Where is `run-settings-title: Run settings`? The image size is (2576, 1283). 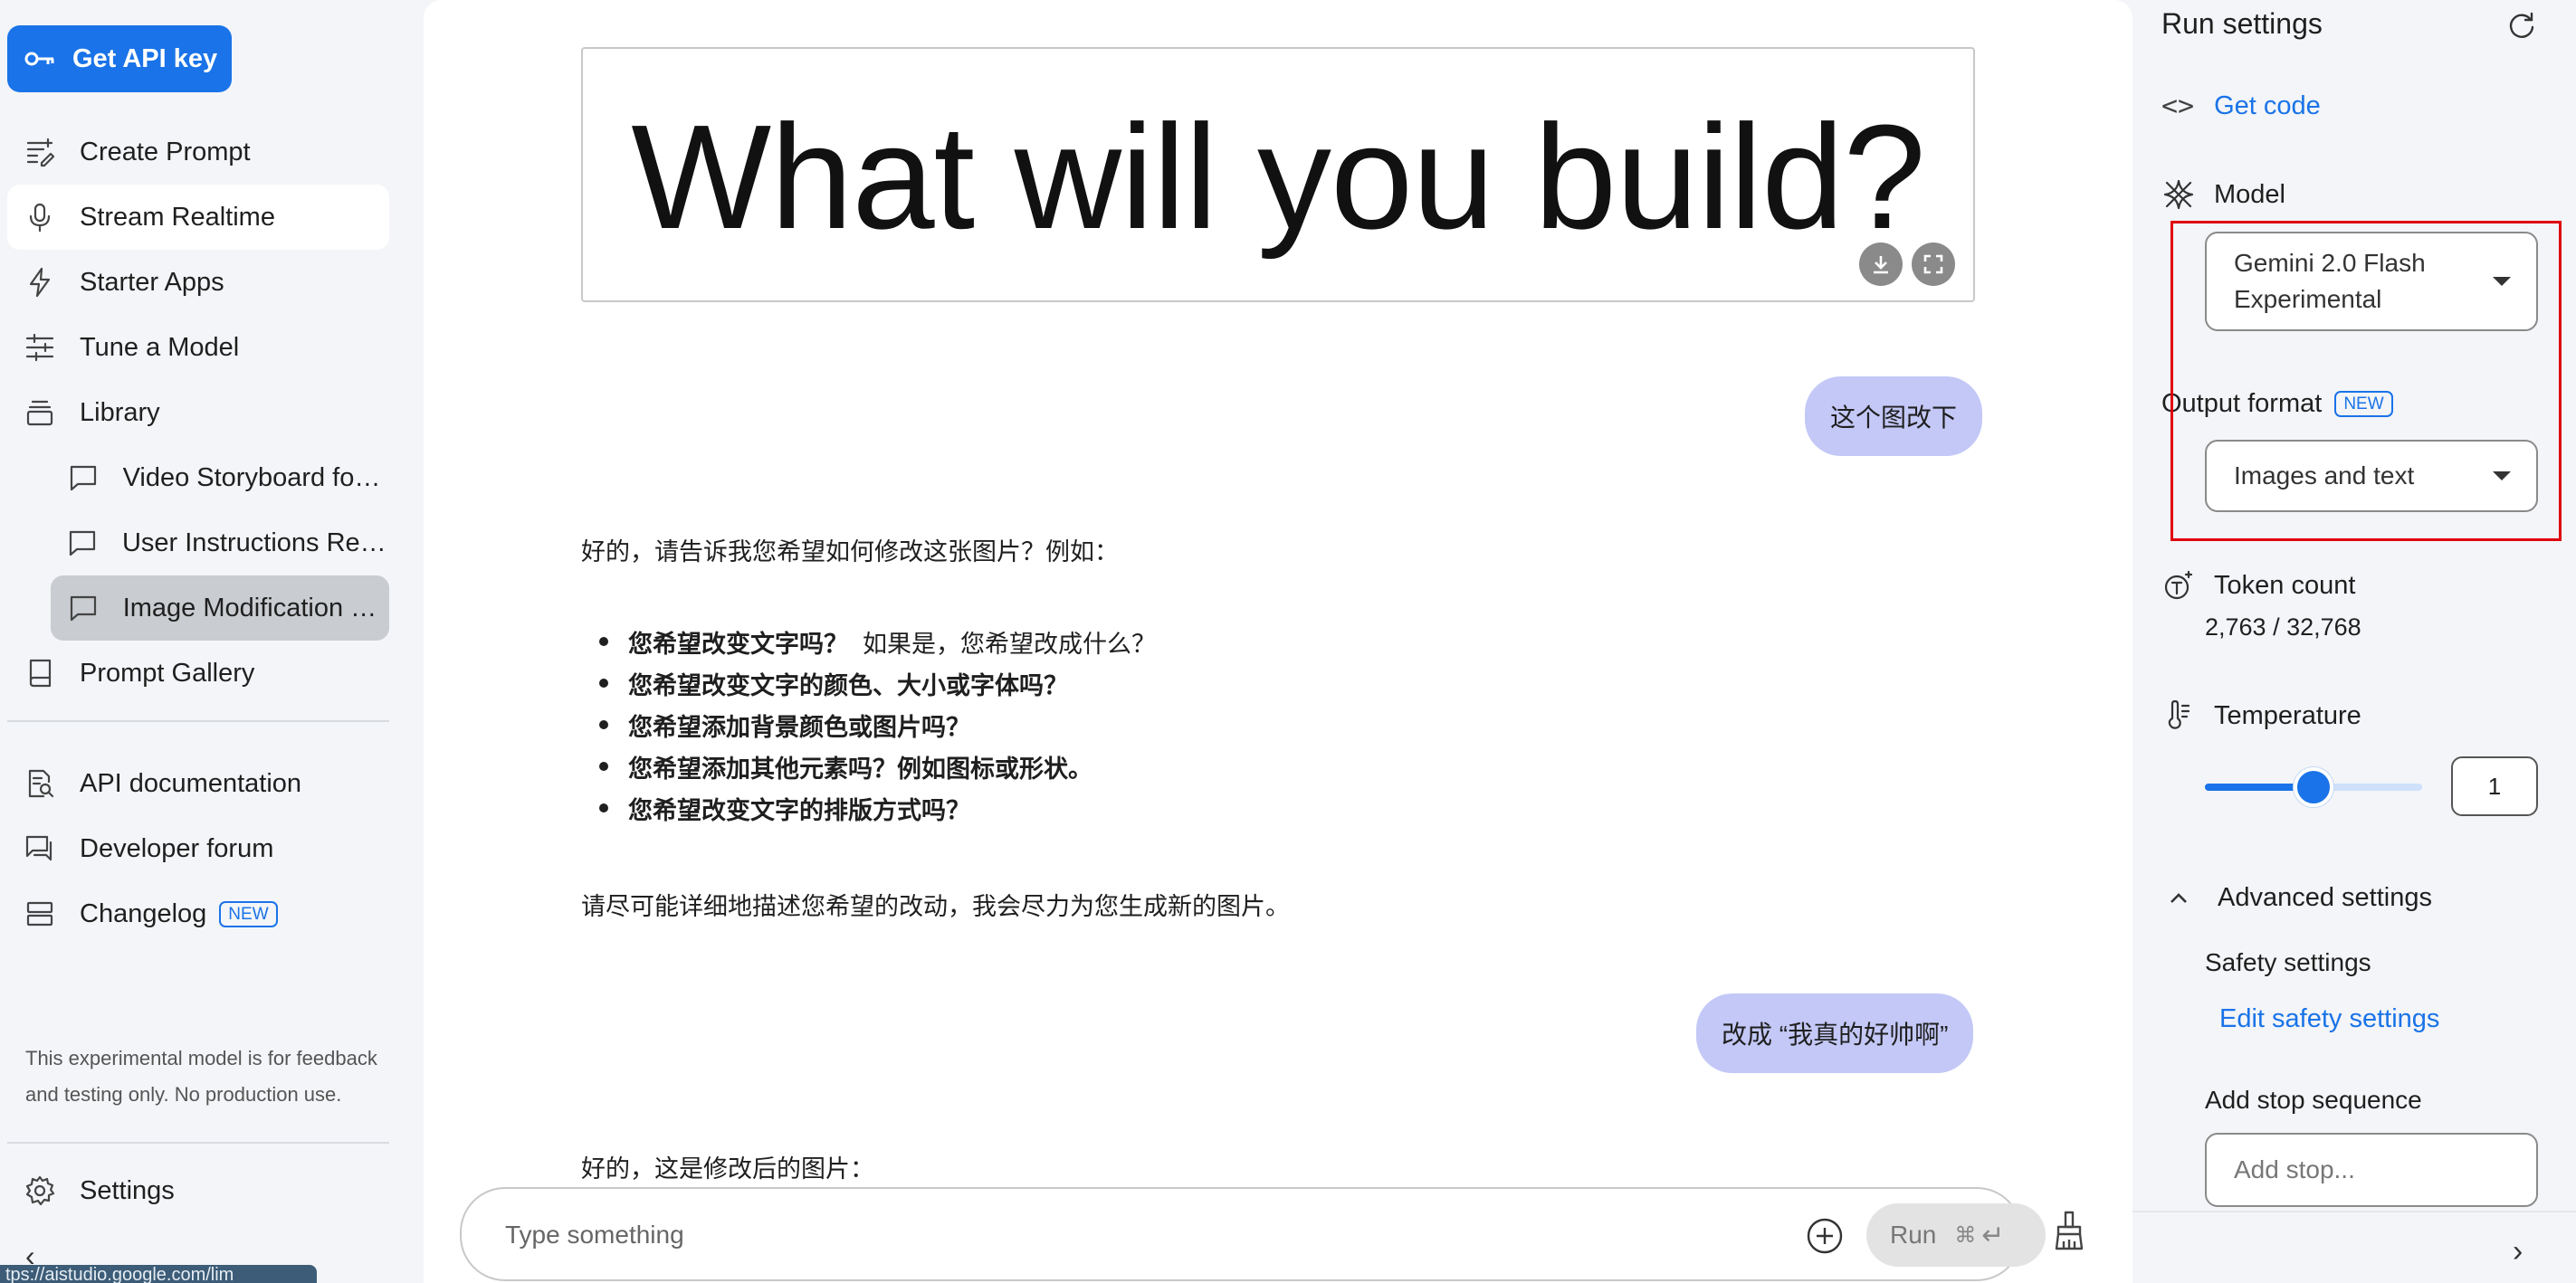 run-settings-title: Run settings is located at coordinates (2242, 23).